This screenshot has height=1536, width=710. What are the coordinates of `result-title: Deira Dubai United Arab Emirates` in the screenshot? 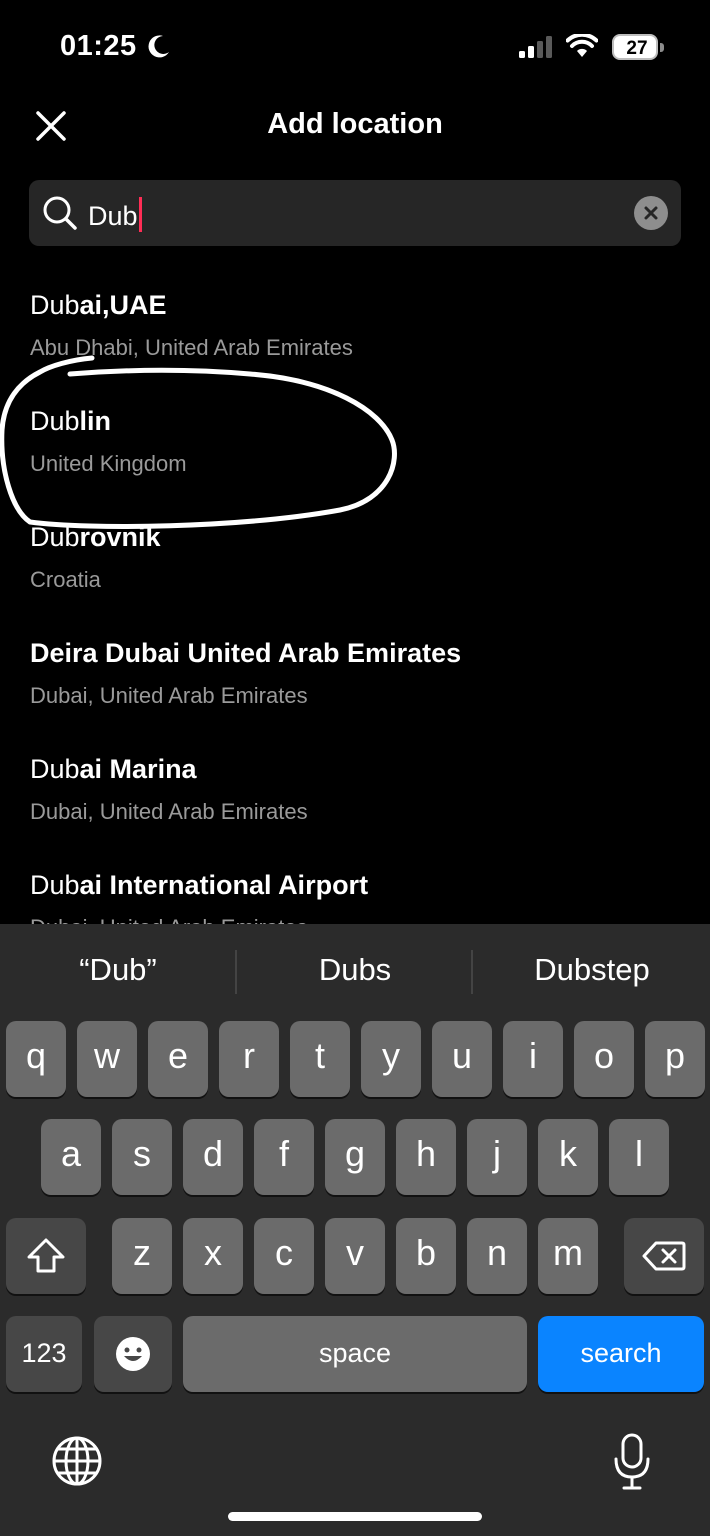 It's located at (246, 653).